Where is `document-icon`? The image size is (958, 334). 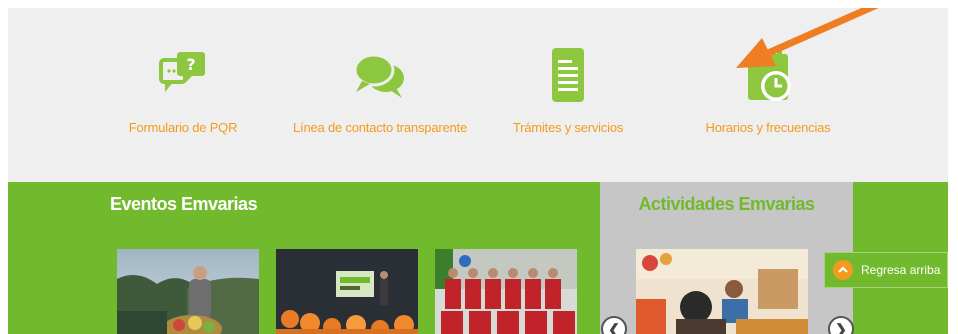
document-icon is located at coordinates (568, 74).